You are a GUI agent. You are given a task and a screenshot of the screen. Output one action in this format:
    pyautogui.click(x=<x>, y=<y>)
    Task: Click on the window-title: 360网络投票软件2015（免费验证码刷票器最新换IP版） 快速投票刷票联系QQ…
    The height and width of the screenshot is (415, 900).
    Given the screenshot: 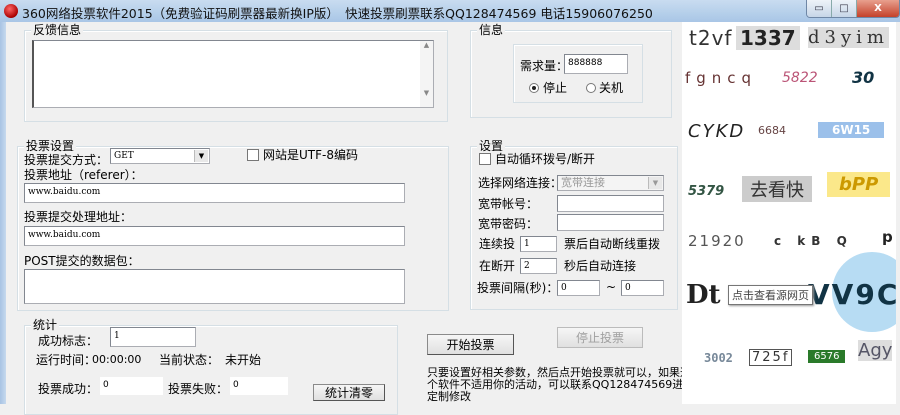 What is the action you would take?
    pyautogui.click(x=337, y=13)
    